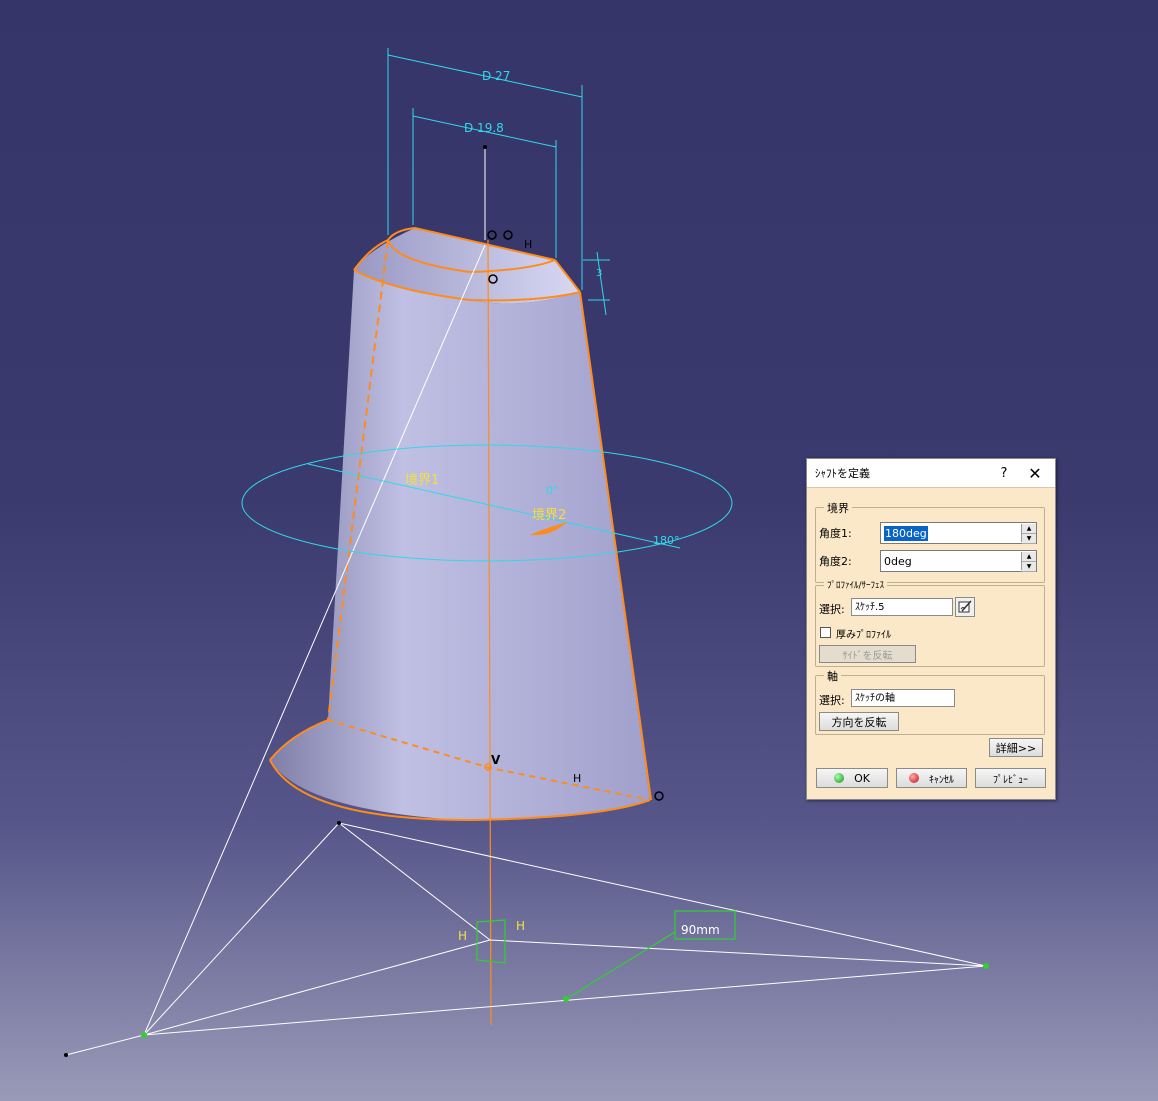 The image size is (1158, 1101). I want to click on cancel-label: ｷｬﾝｾﾙ, so click(941, 780).